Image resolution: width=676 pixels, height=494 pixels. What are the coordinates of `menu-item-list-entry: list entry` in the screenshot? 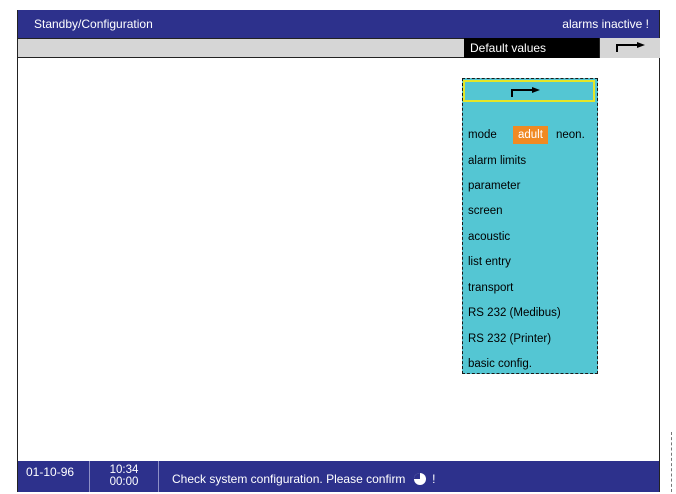 It's located at (489, 262).